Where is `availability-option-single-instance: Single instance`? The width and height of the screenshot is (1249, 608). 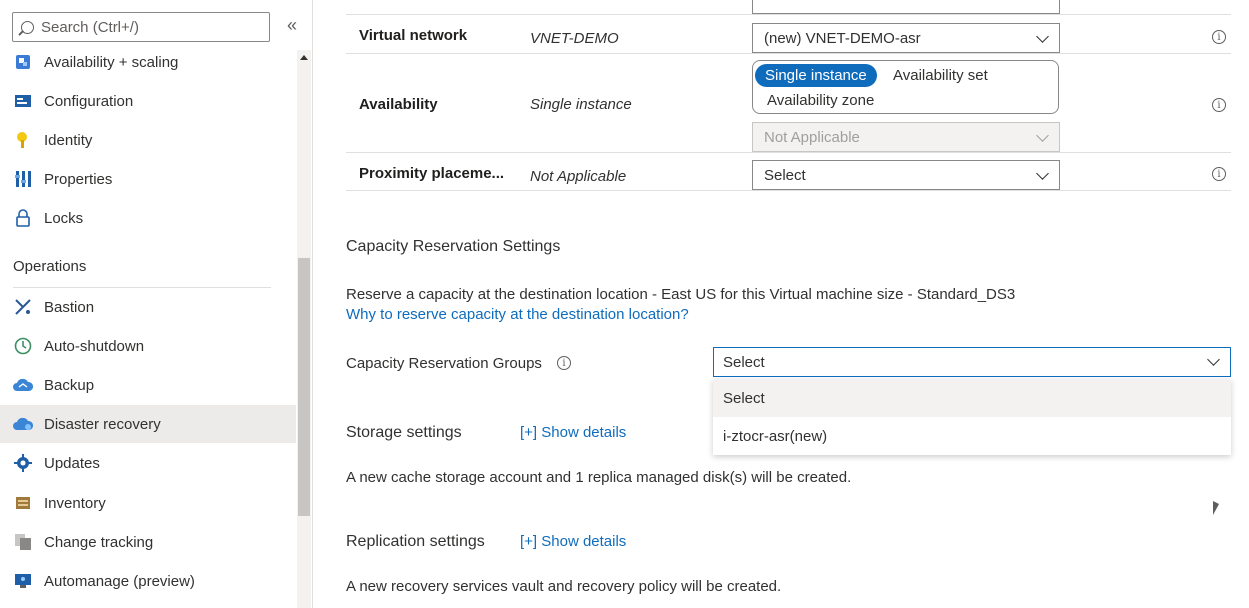
availability-option-single-instance: Single instance is located at coordinates (816, 75).